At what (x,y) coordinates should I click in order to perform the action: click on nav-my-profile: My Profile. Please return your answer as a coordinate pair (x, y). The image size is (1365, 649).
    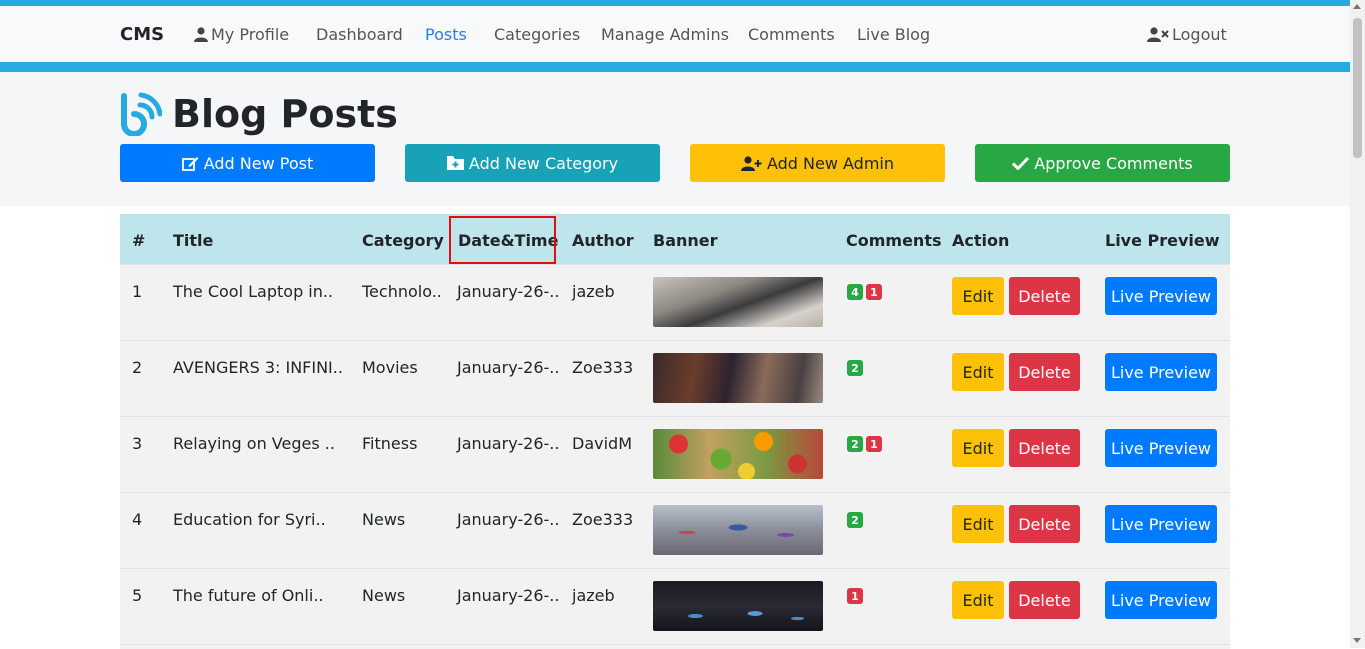
    Looking at the image, I should click on (241, 34).